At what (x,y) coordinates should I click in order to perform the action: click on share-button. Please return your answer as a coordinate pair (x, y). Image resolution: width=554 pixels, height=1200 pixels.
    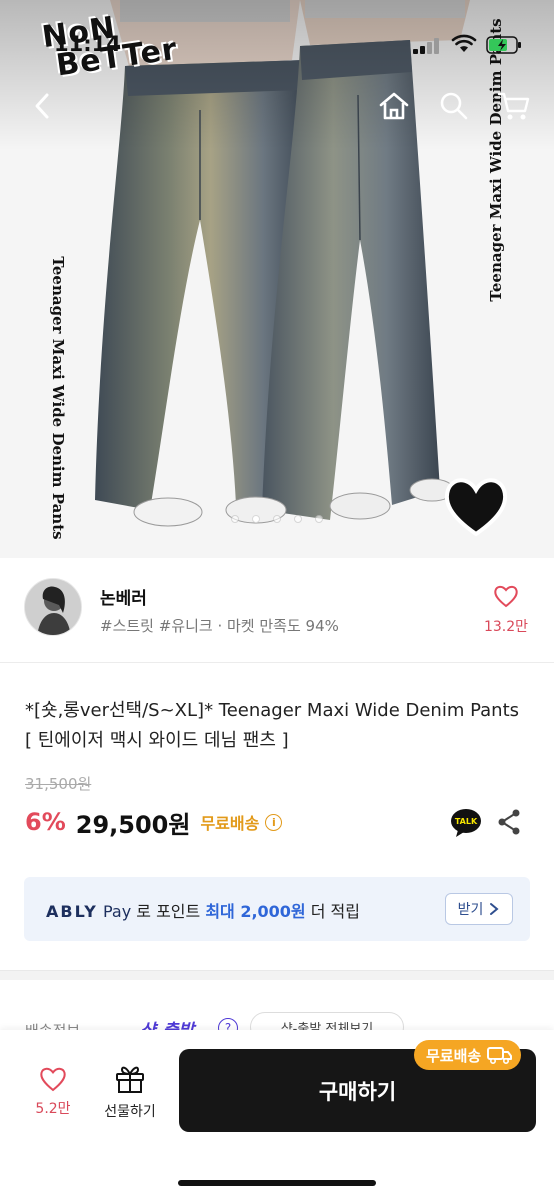
    Looking at the image, I should click on (509, 824).